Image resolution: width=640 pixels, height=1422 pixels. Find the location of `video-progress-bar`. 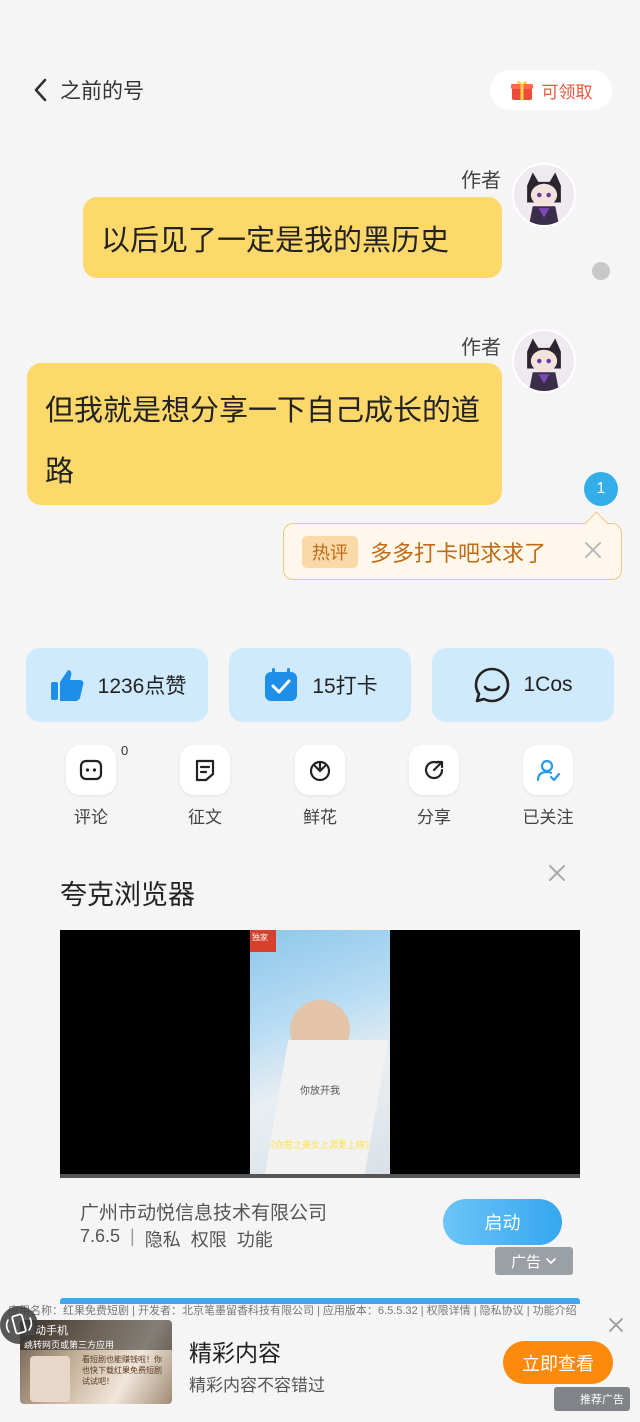

video-progress-bar is located at coordinates (320, 1176).